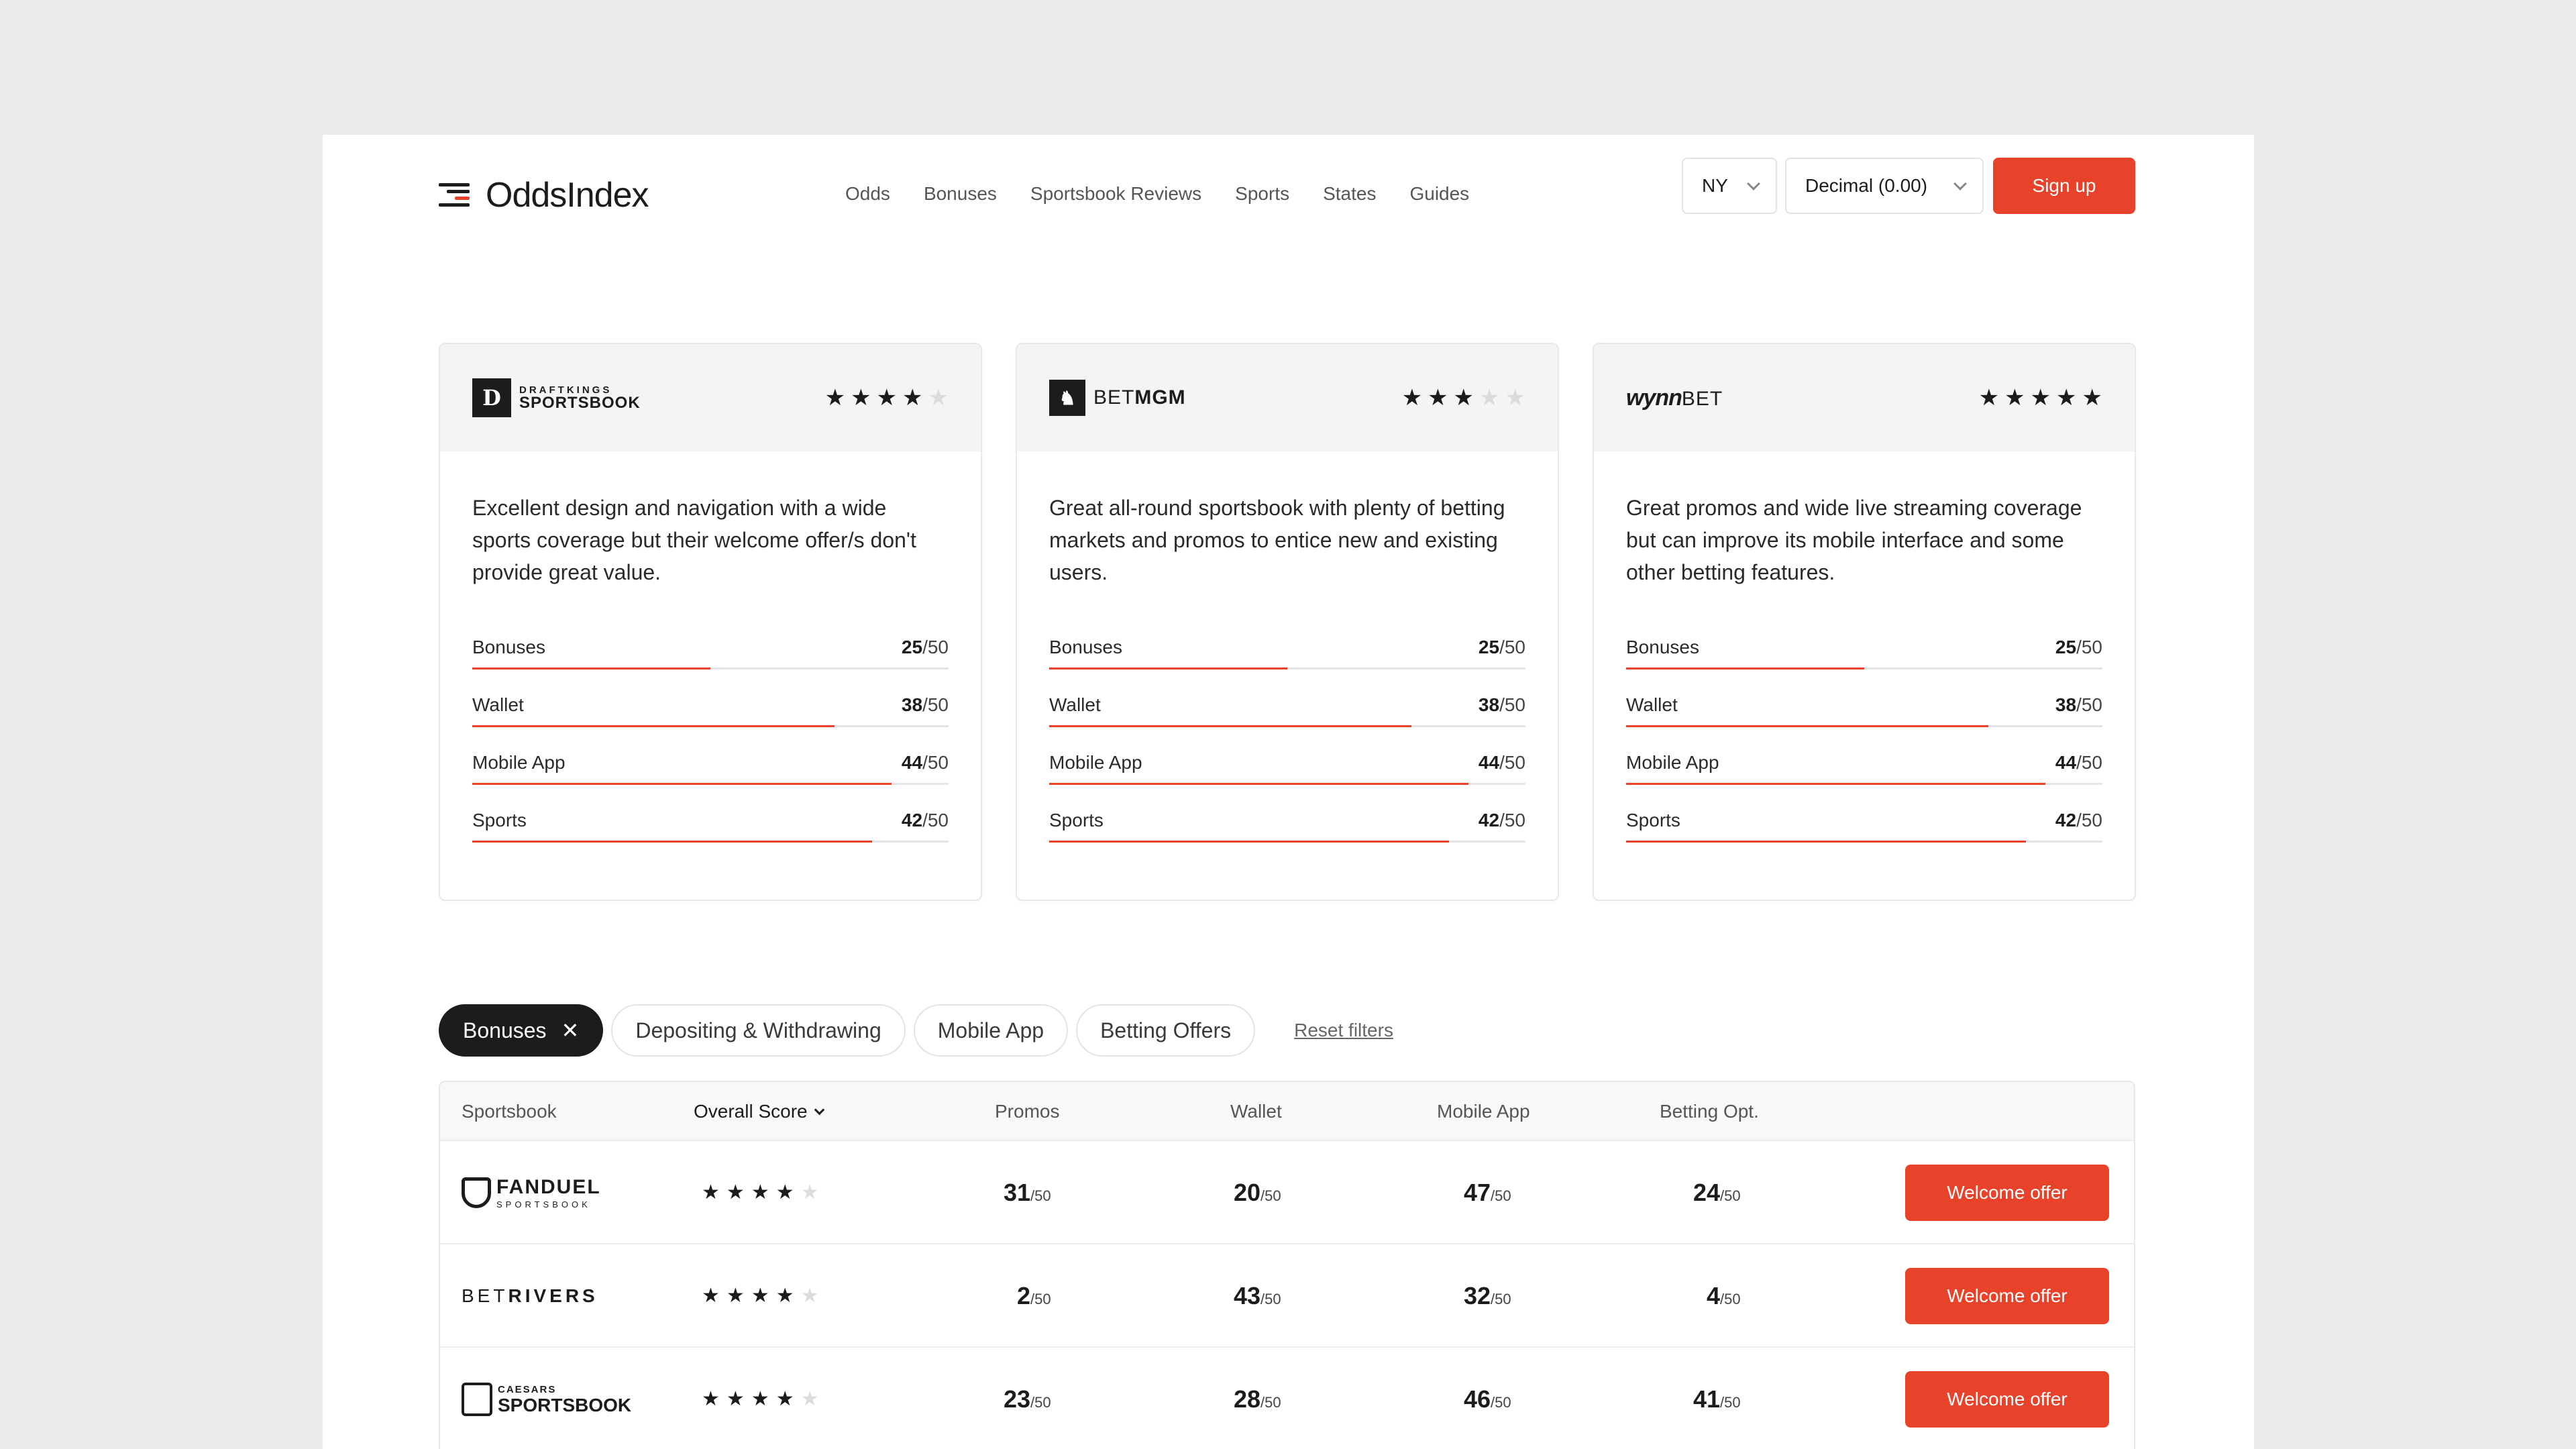 This screenshot has height=1449, width=2576. What do you see at coordinates (556, 397) in the screenshot?
I see `draftkings-logo: D DRAFTKINGS SPORTSBOOK` at bounding box center [556, 397].